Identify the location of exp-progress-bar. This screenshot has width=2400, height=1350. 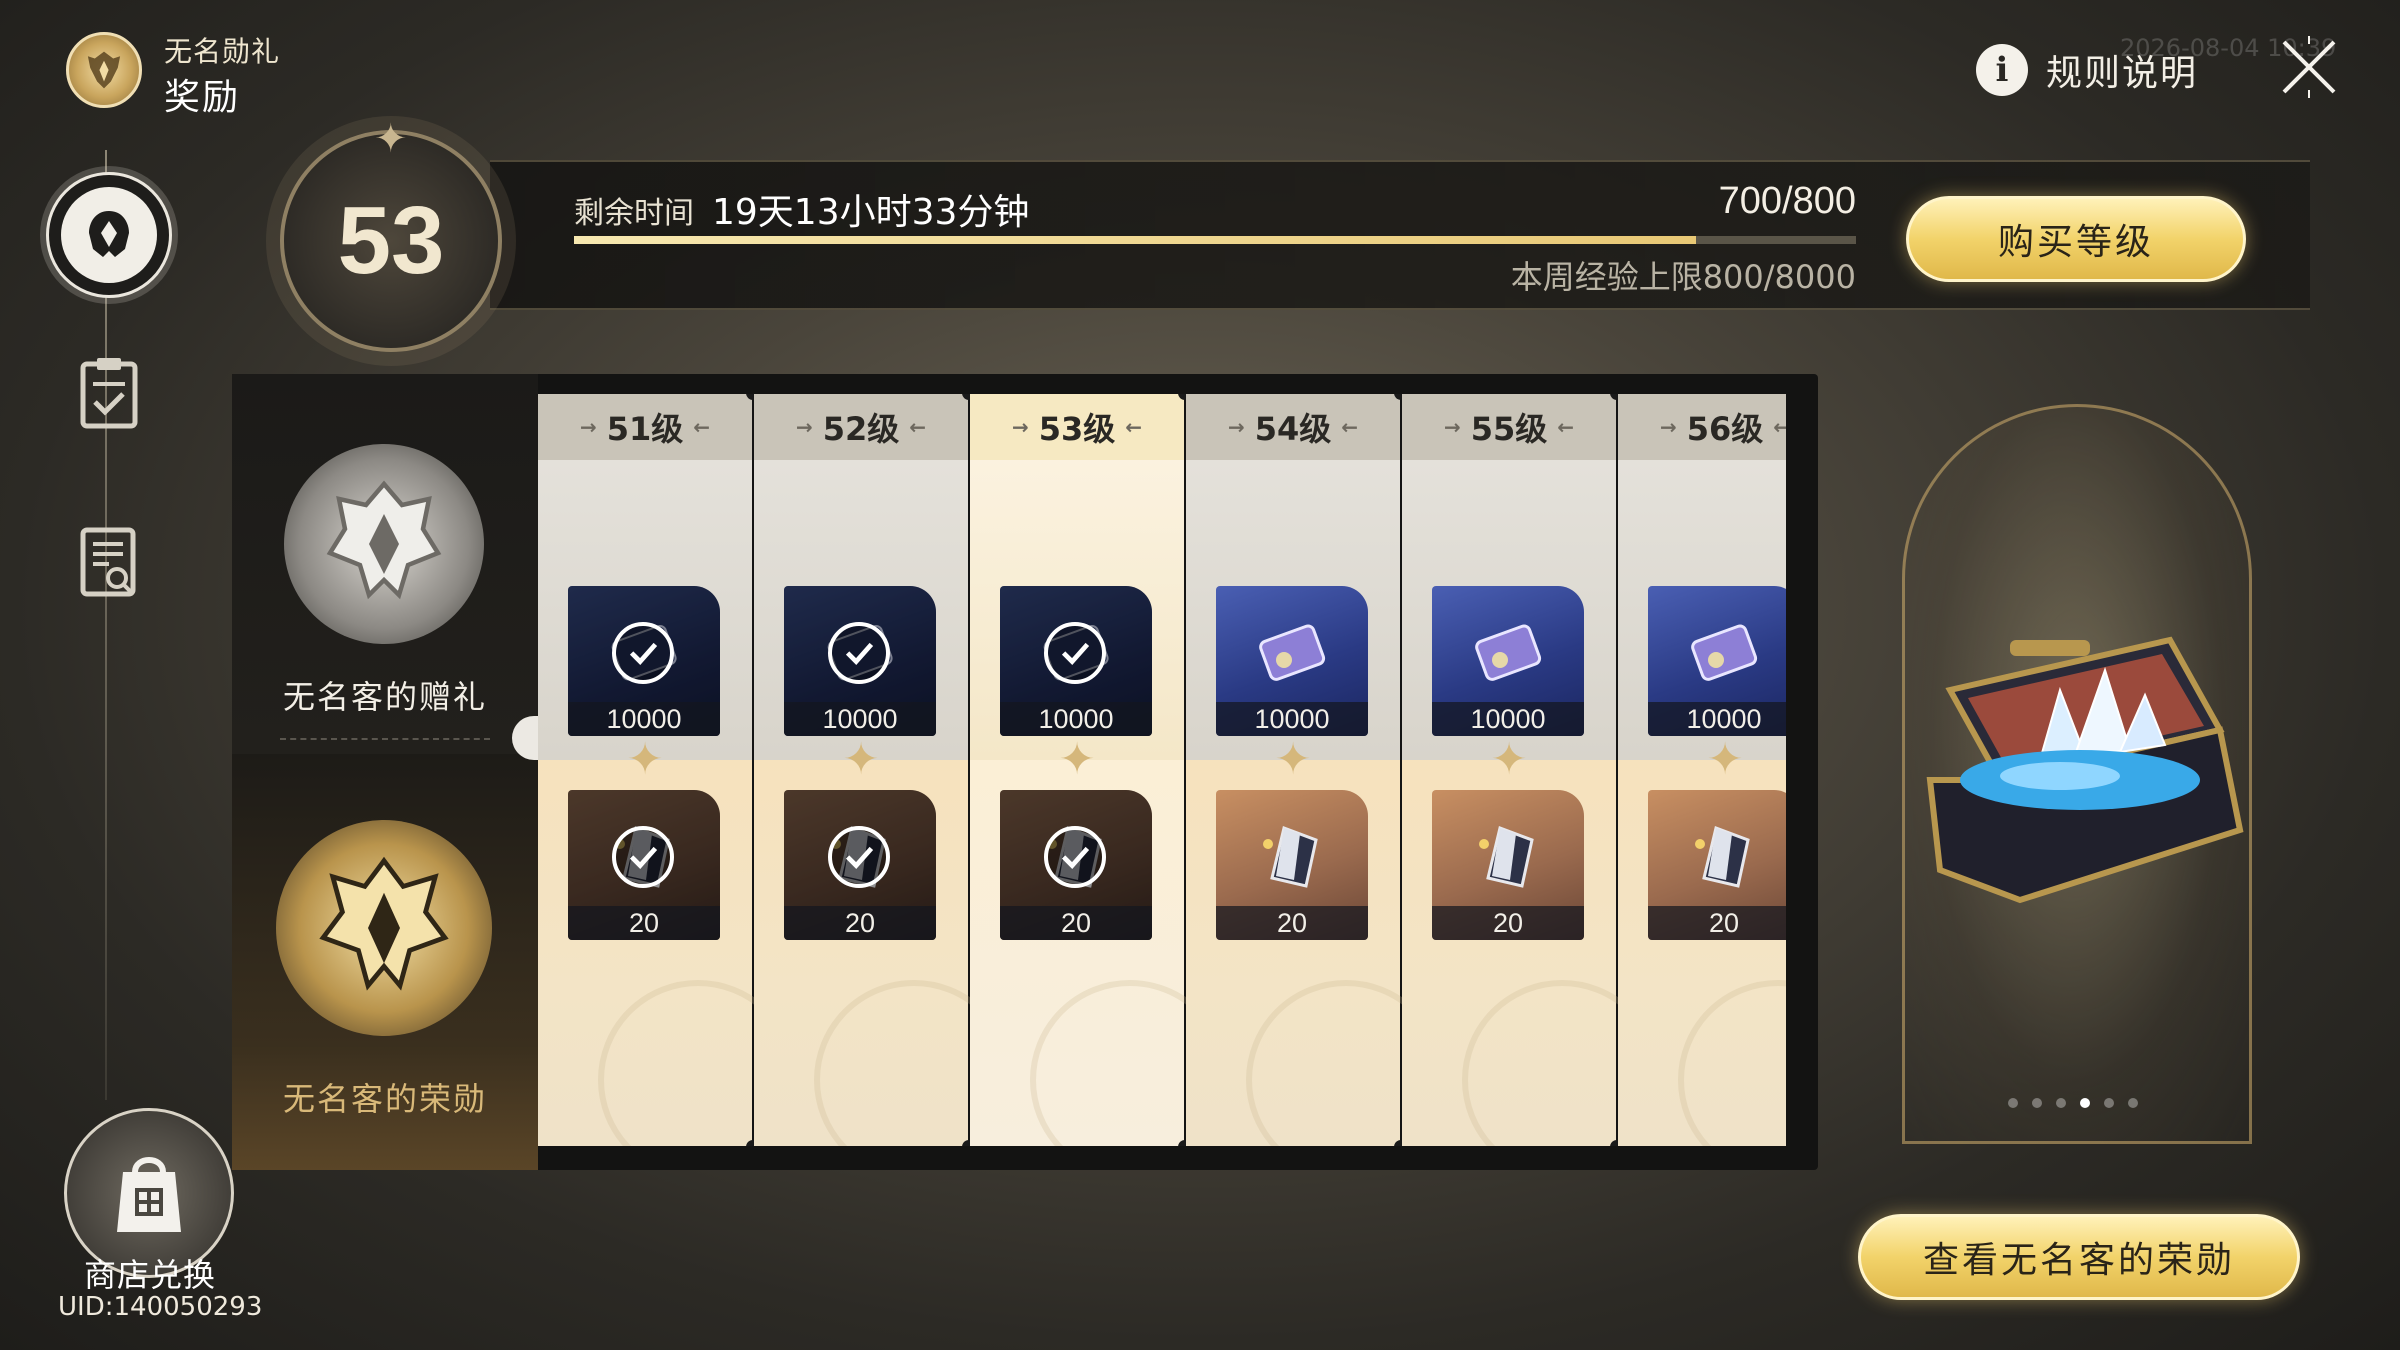
(1215, 240).